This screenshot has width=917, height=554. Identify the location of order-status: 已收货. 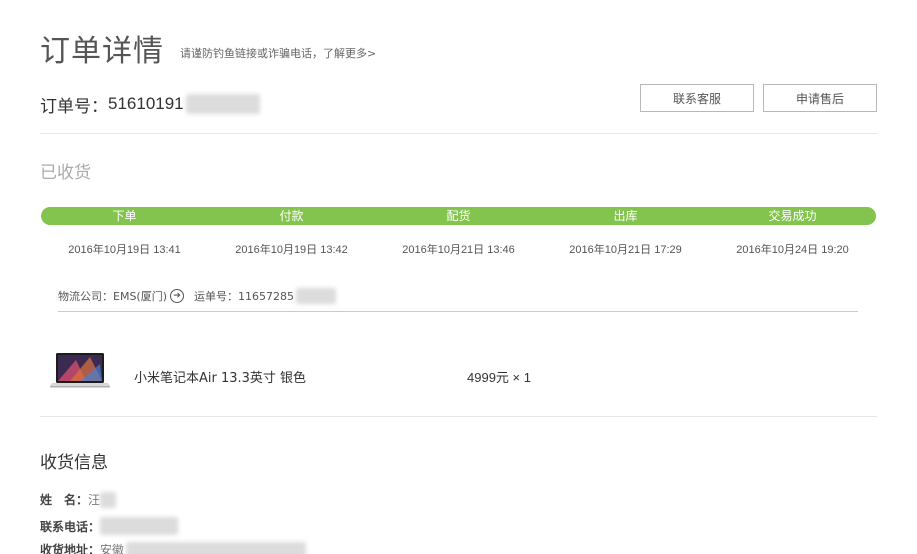
(65, 173).